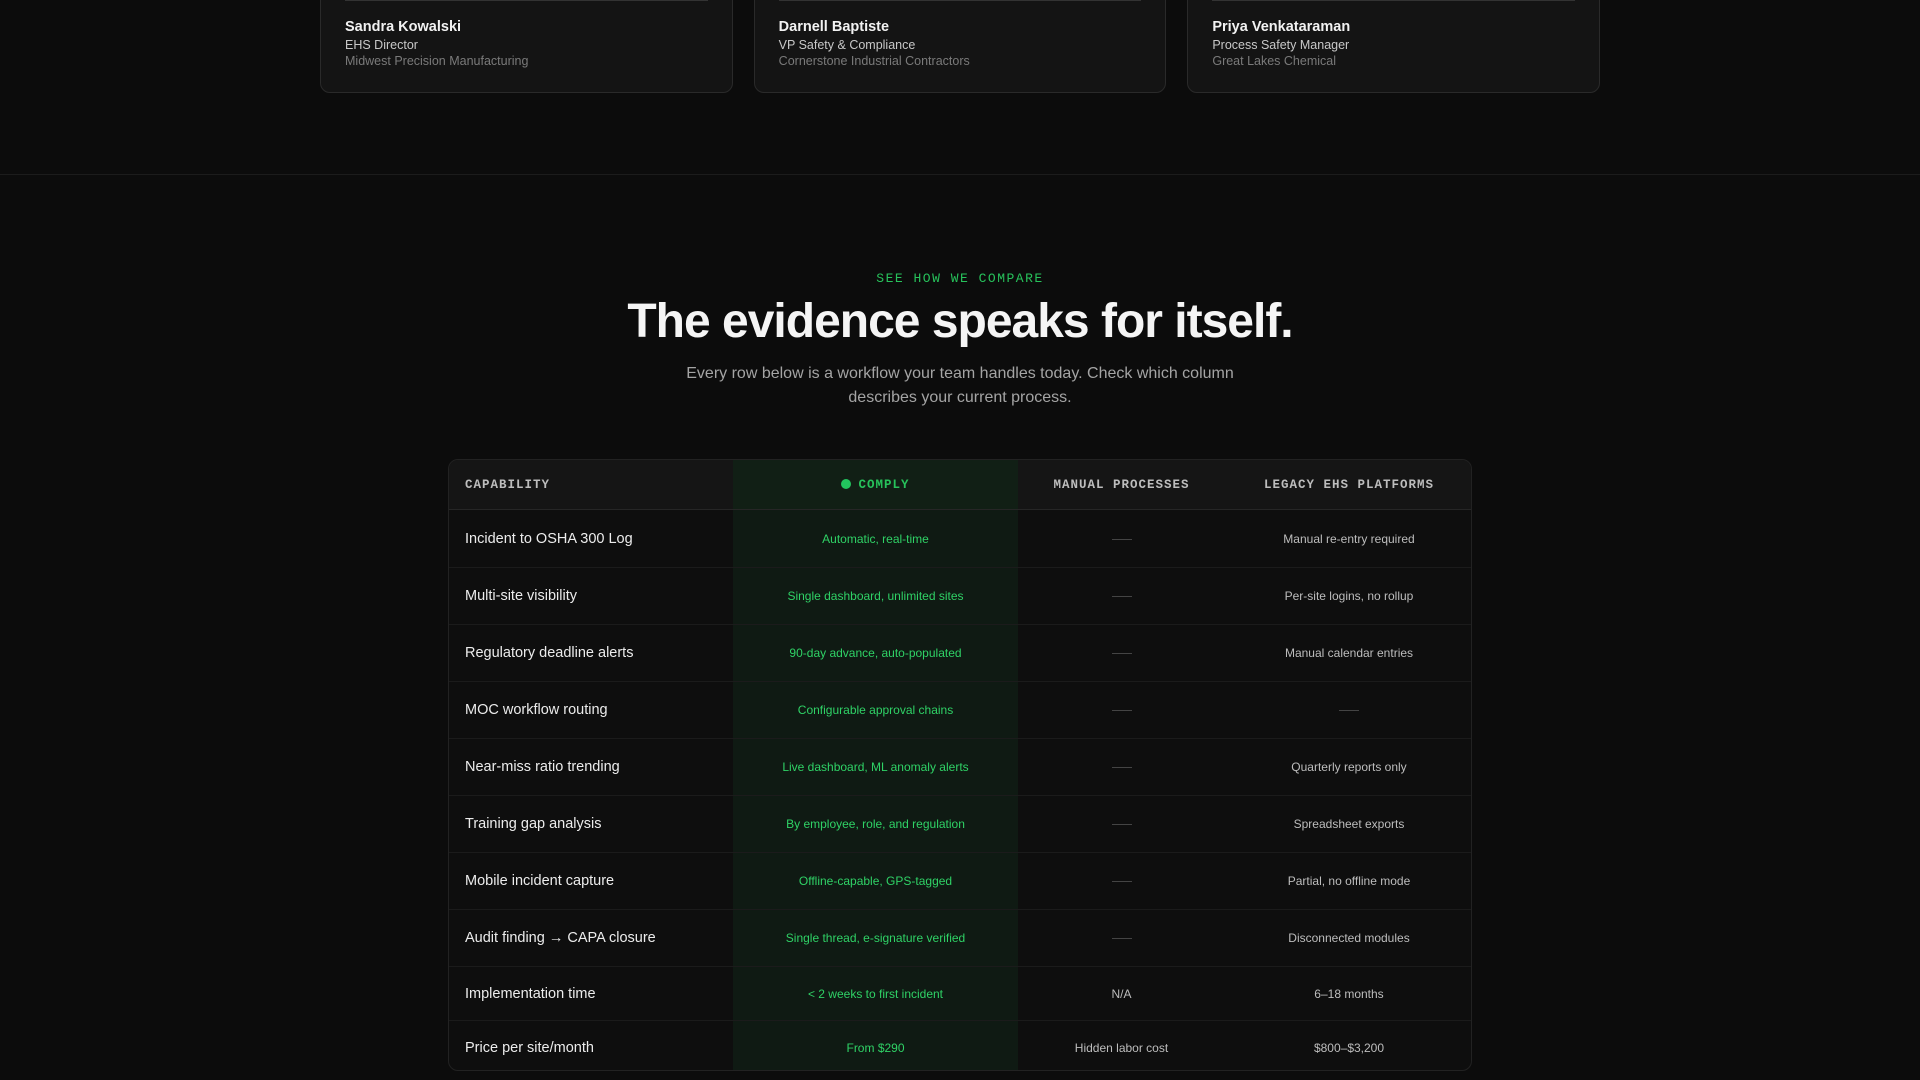  Describe the element at coordinates (1349, 1048) in the screenshot. I see `cell-legacy: $800–$3,200` at that location.